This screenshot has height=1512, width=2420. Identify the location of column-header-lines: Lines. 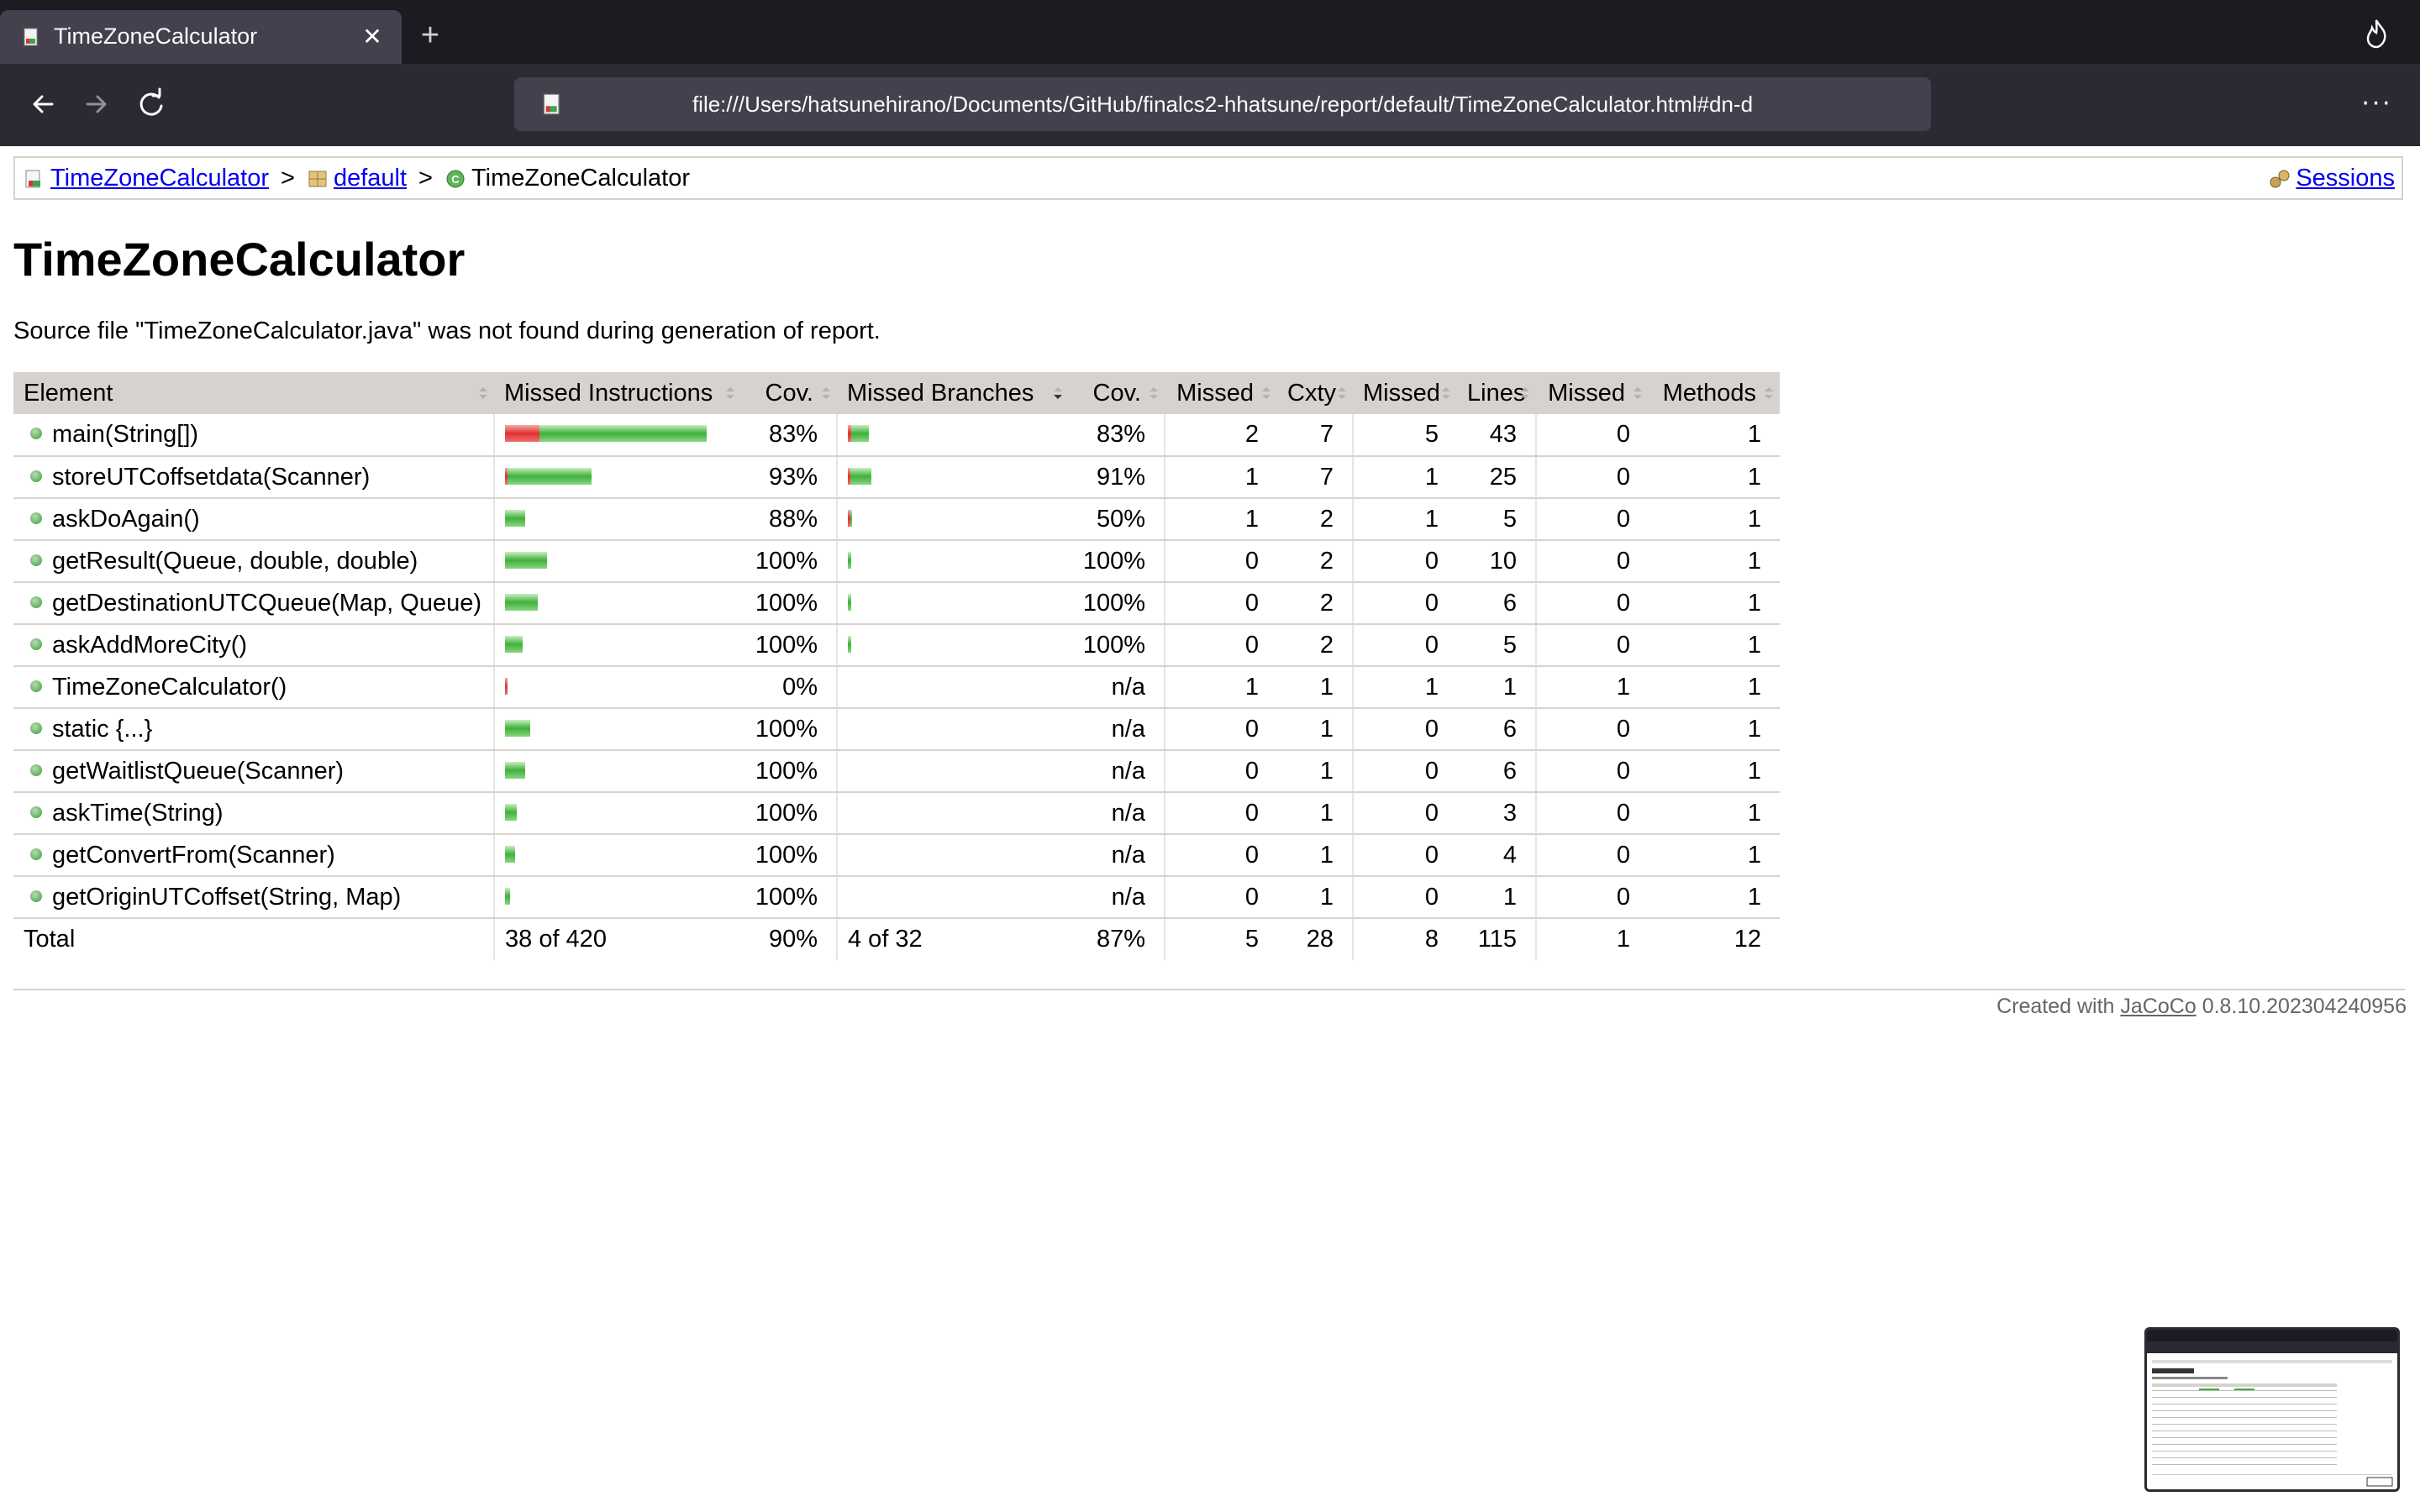
(1497, 393).